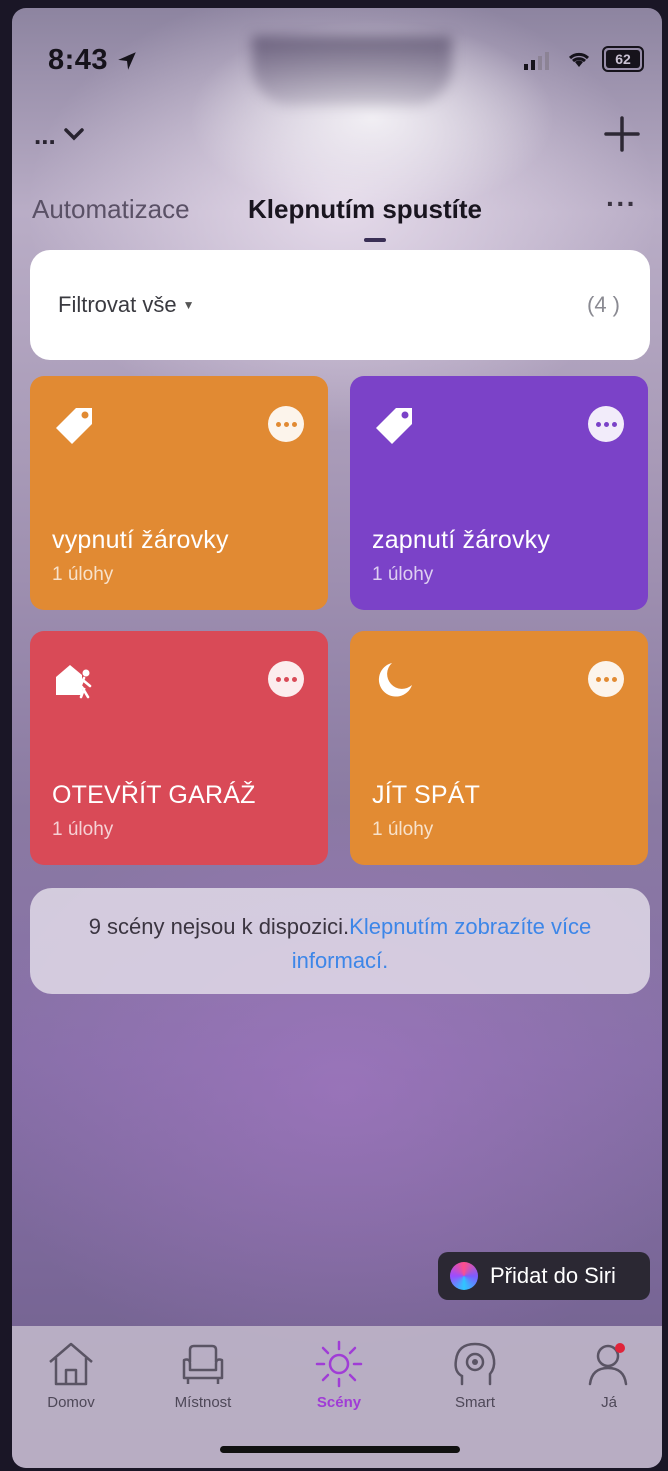 This screenshot has height=1471, width=668. Describe the element at coordinates (365, 209) in the screenshot. I see `tab-tap-to-run: Klepnutím spustíte` at that location.